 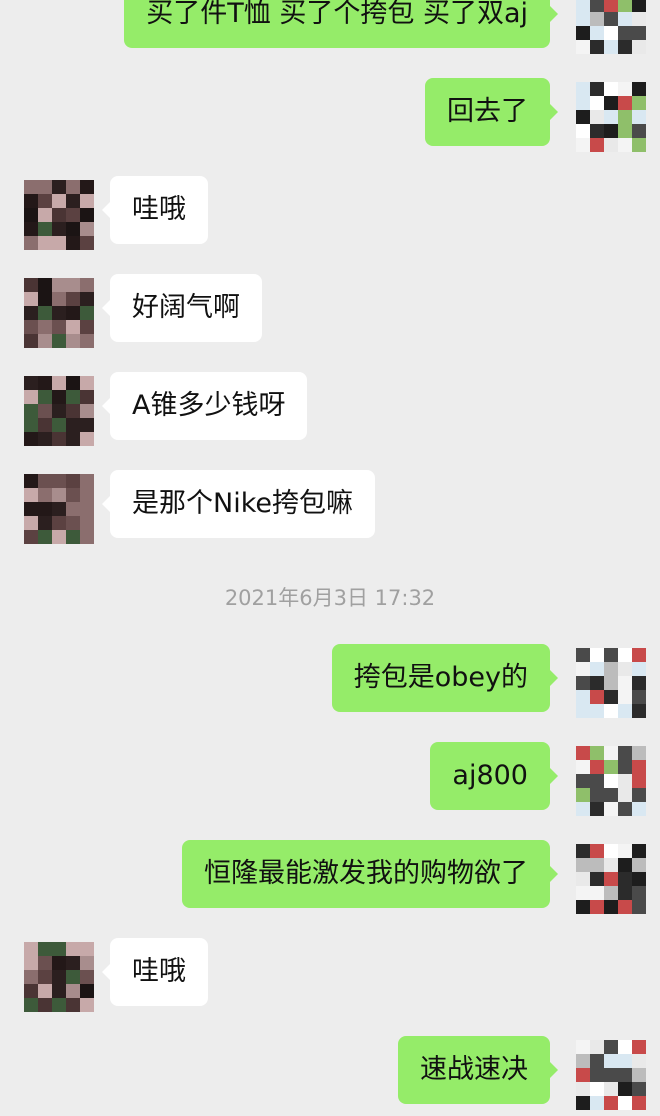 What do you see at coordinates (370, 874) in the screenshot?
I see `message-bubble-outgoing: 恒隆最能激发我的购物欲了` at bounding box center [370, 874].